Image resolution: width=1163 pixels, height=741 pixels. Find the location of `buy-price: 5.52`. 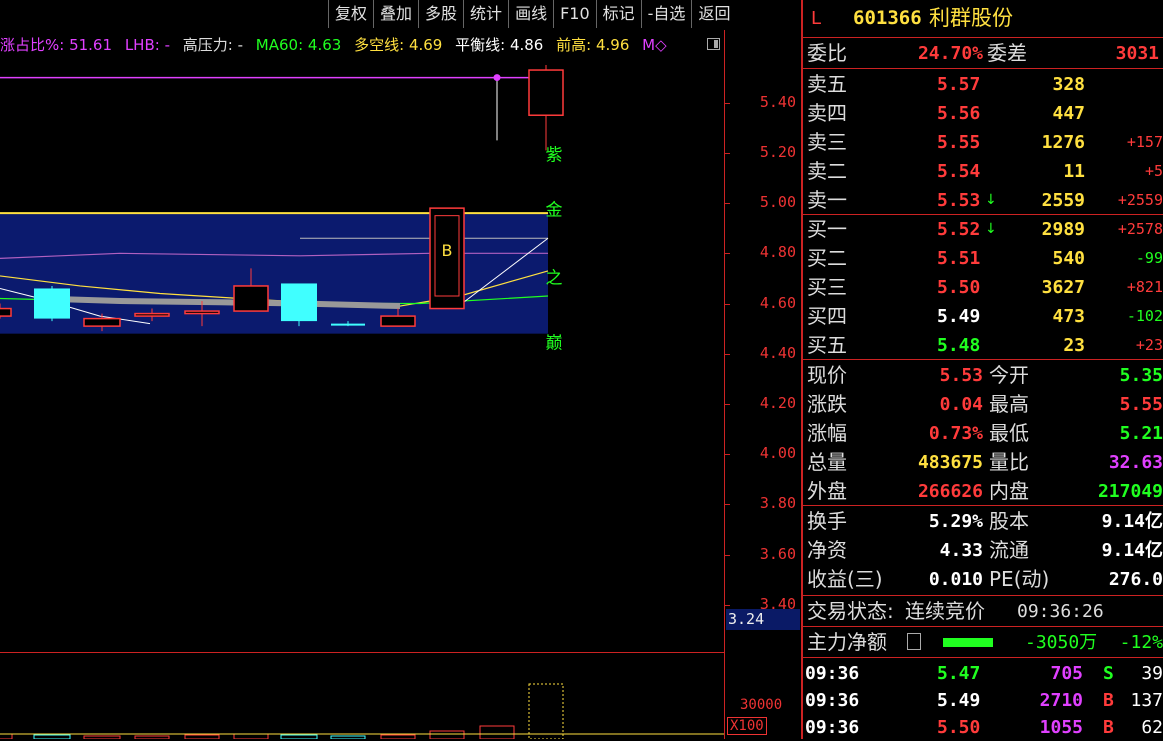

buy-price: 5.52 is located at coordinates (959, 229).